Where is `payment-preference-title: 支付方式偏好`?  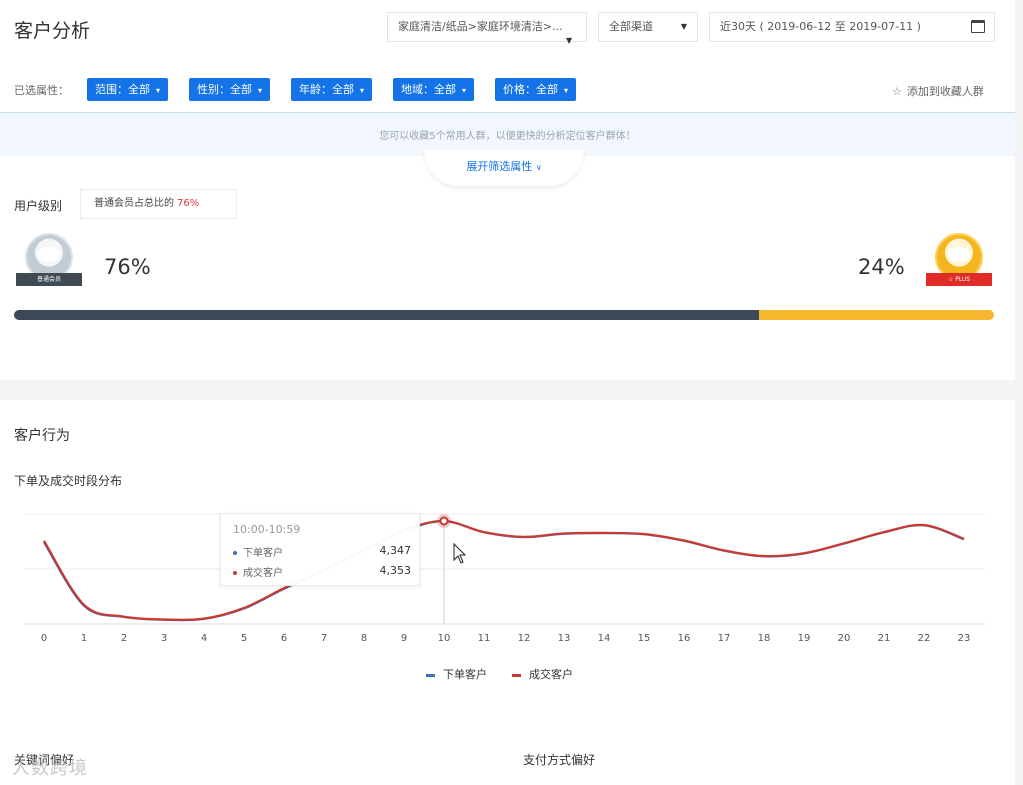
payment-preference-title: 支付方式偏好 is located at coordinates (559, 760).